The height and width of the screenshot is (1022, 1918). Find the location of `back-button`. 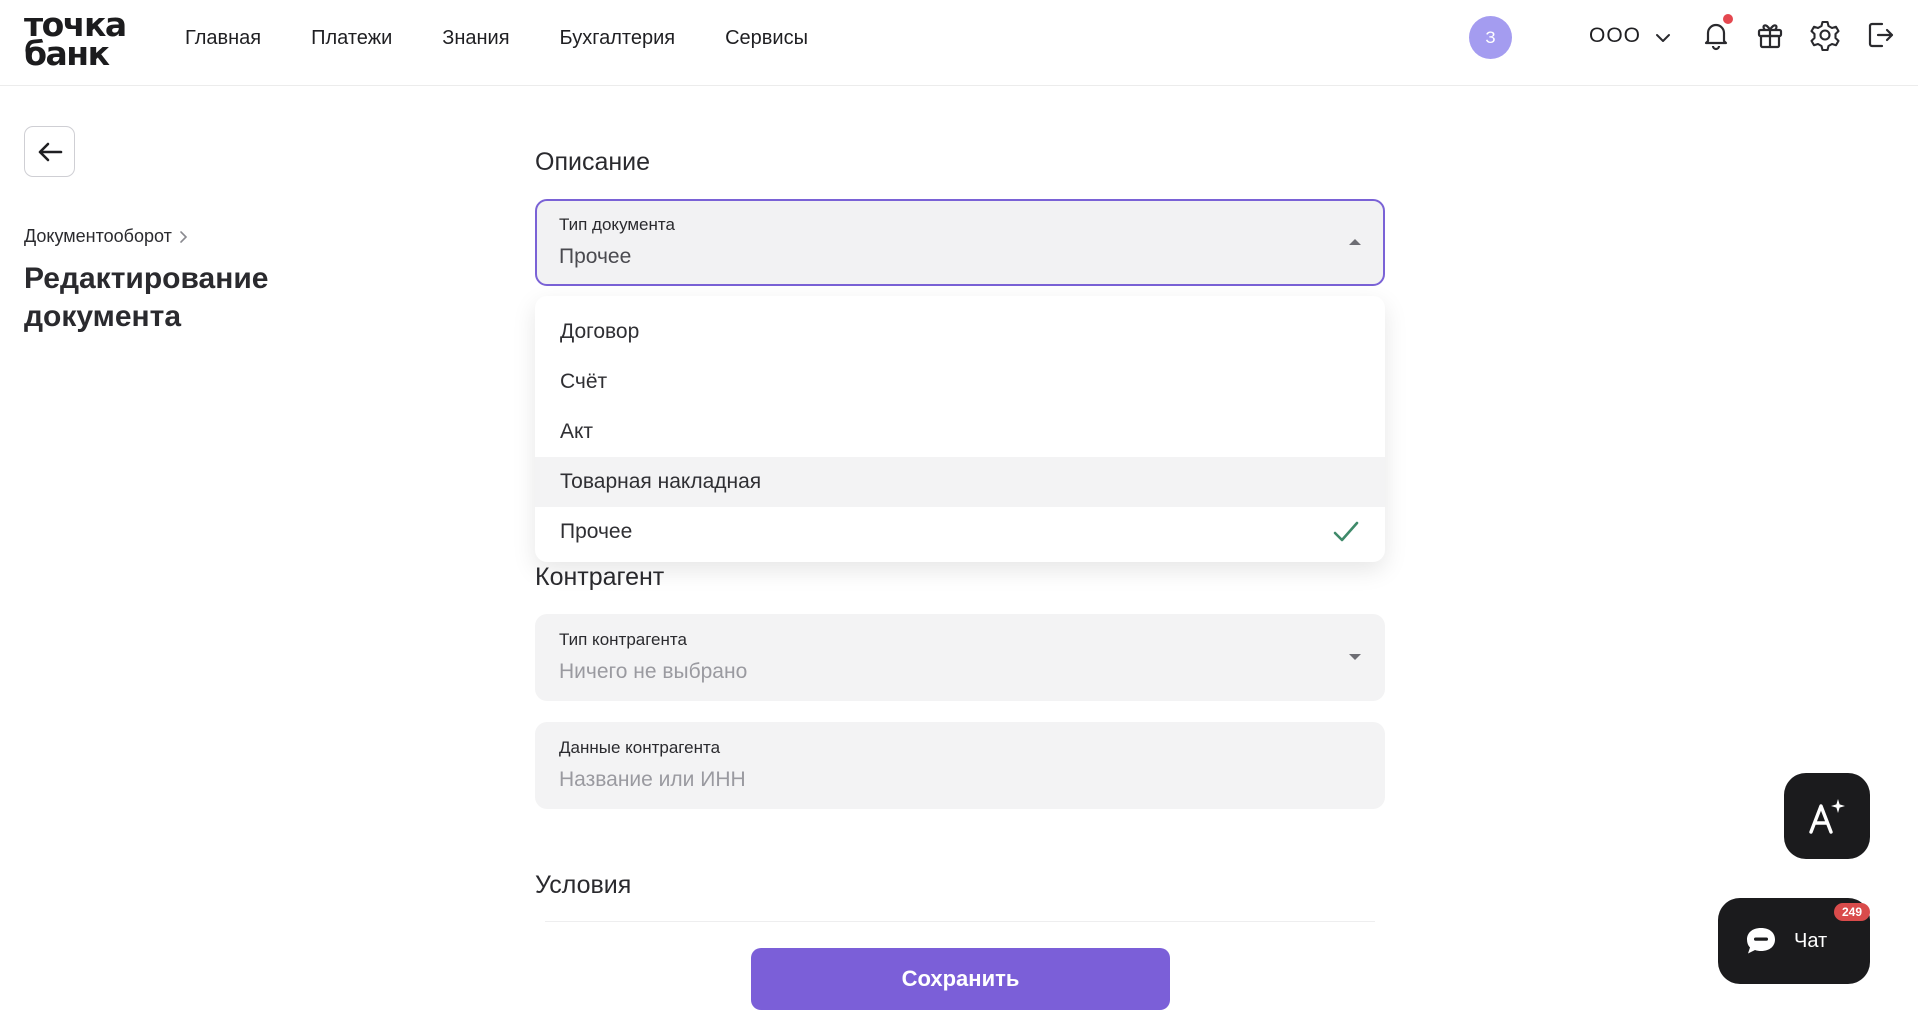

back-button is located at coordinates (49, 151).